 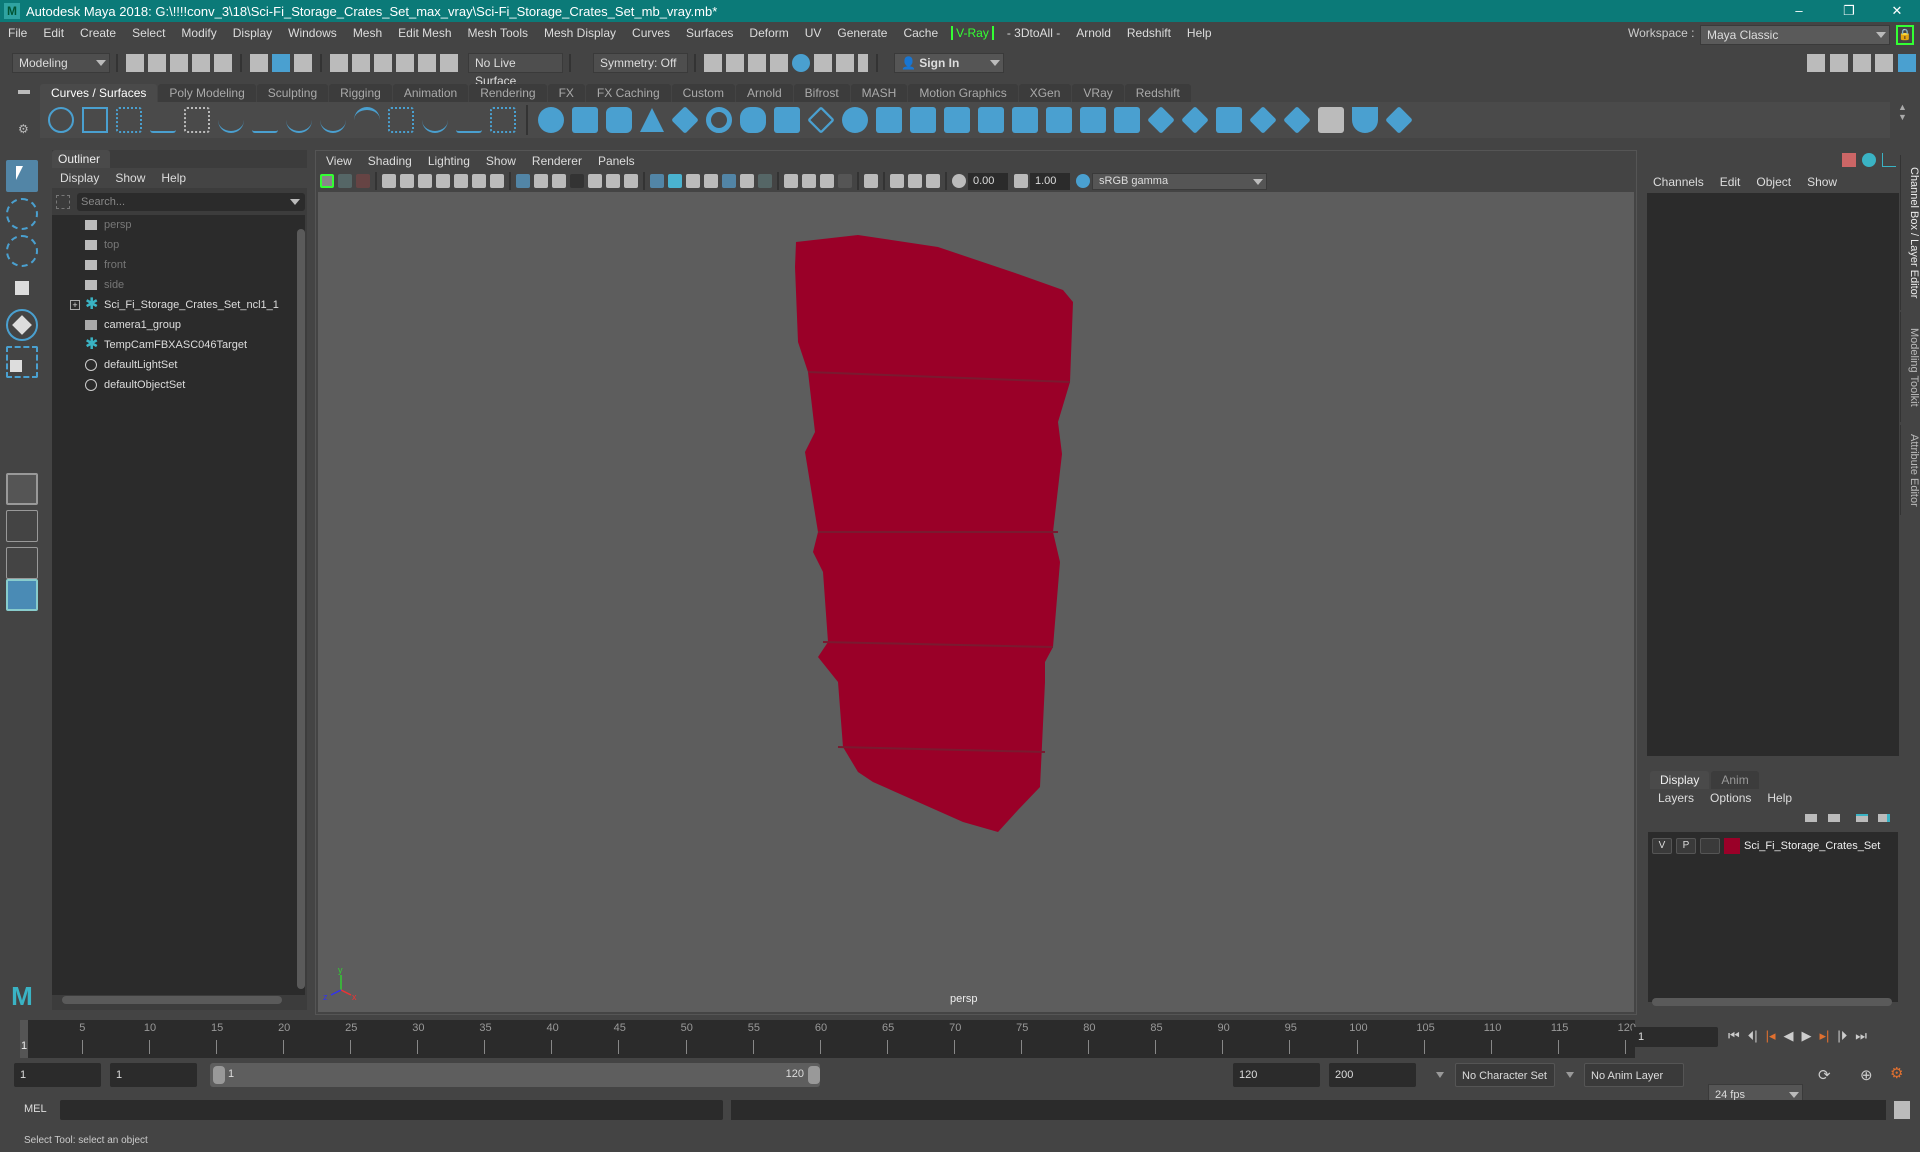 I want to click on shelf-settings-icon: ⚙, so click(x=23, y=129).